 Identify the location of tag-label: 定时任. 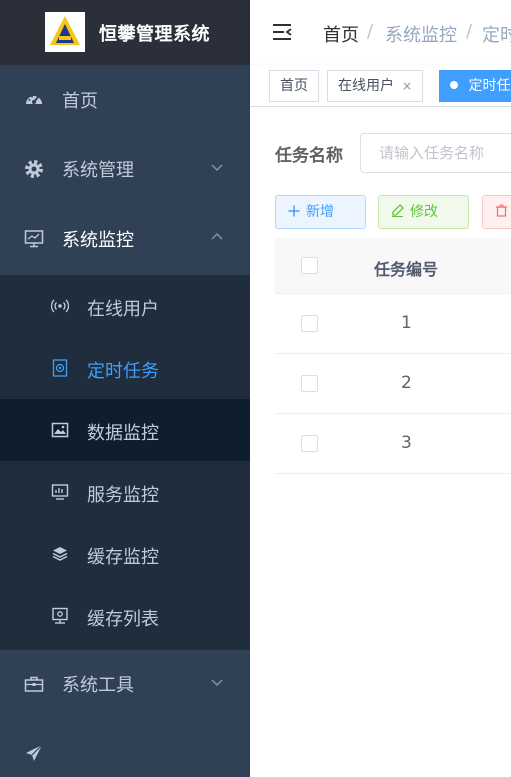
(489, 86).